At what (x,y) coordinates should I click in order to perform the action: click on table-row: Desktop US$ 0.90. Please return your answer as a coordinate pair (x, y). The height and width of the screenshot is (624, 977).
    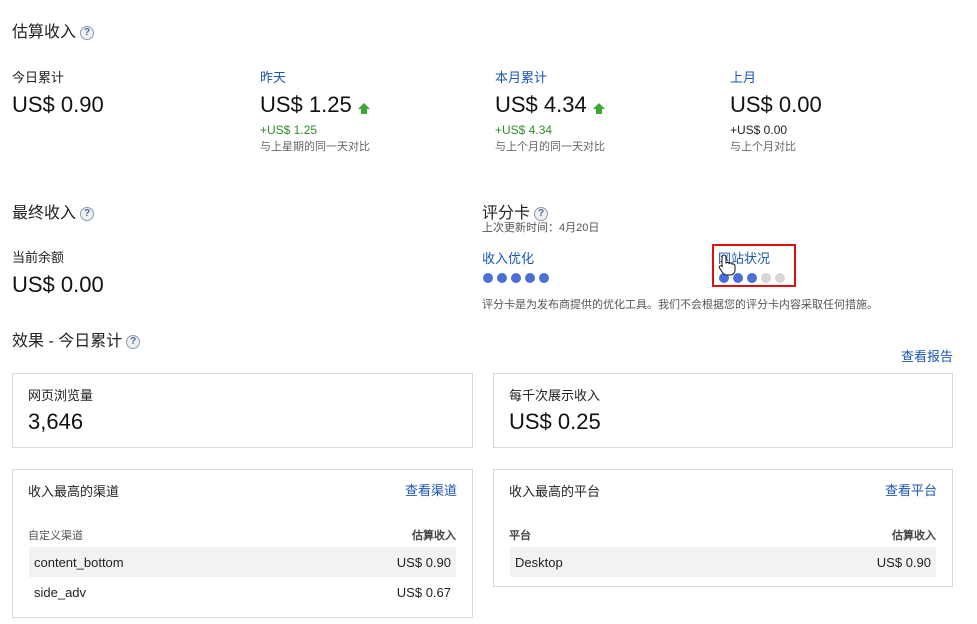
    Looking at the image, I should click on (723, 562).